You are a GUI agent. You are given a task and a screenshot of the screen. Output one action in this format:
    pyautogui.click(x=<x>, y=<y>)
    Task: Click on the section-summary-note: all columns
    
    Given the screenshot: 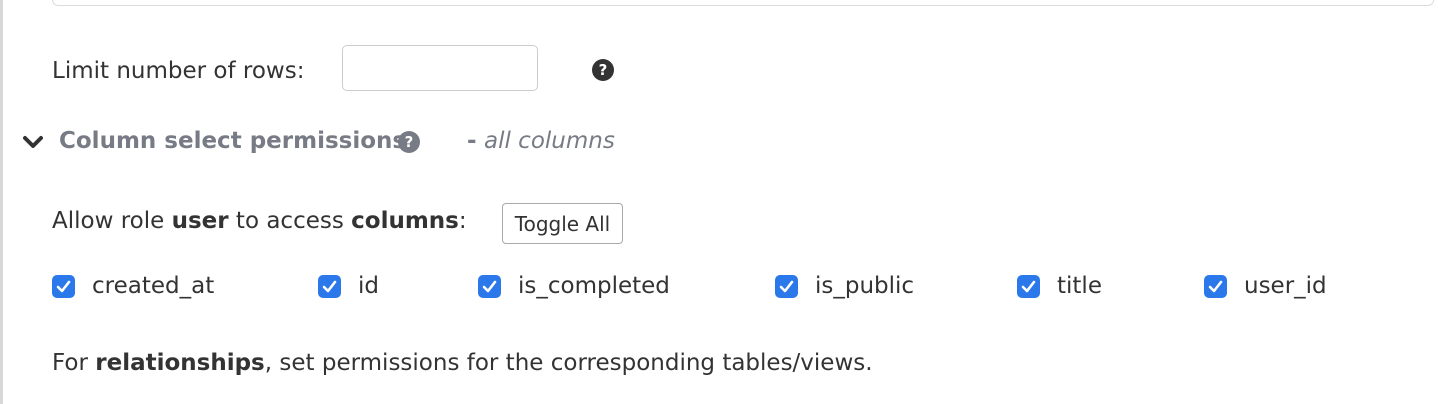 What is the action you would take?
    pyautogui.click(x=549, y=141)
    